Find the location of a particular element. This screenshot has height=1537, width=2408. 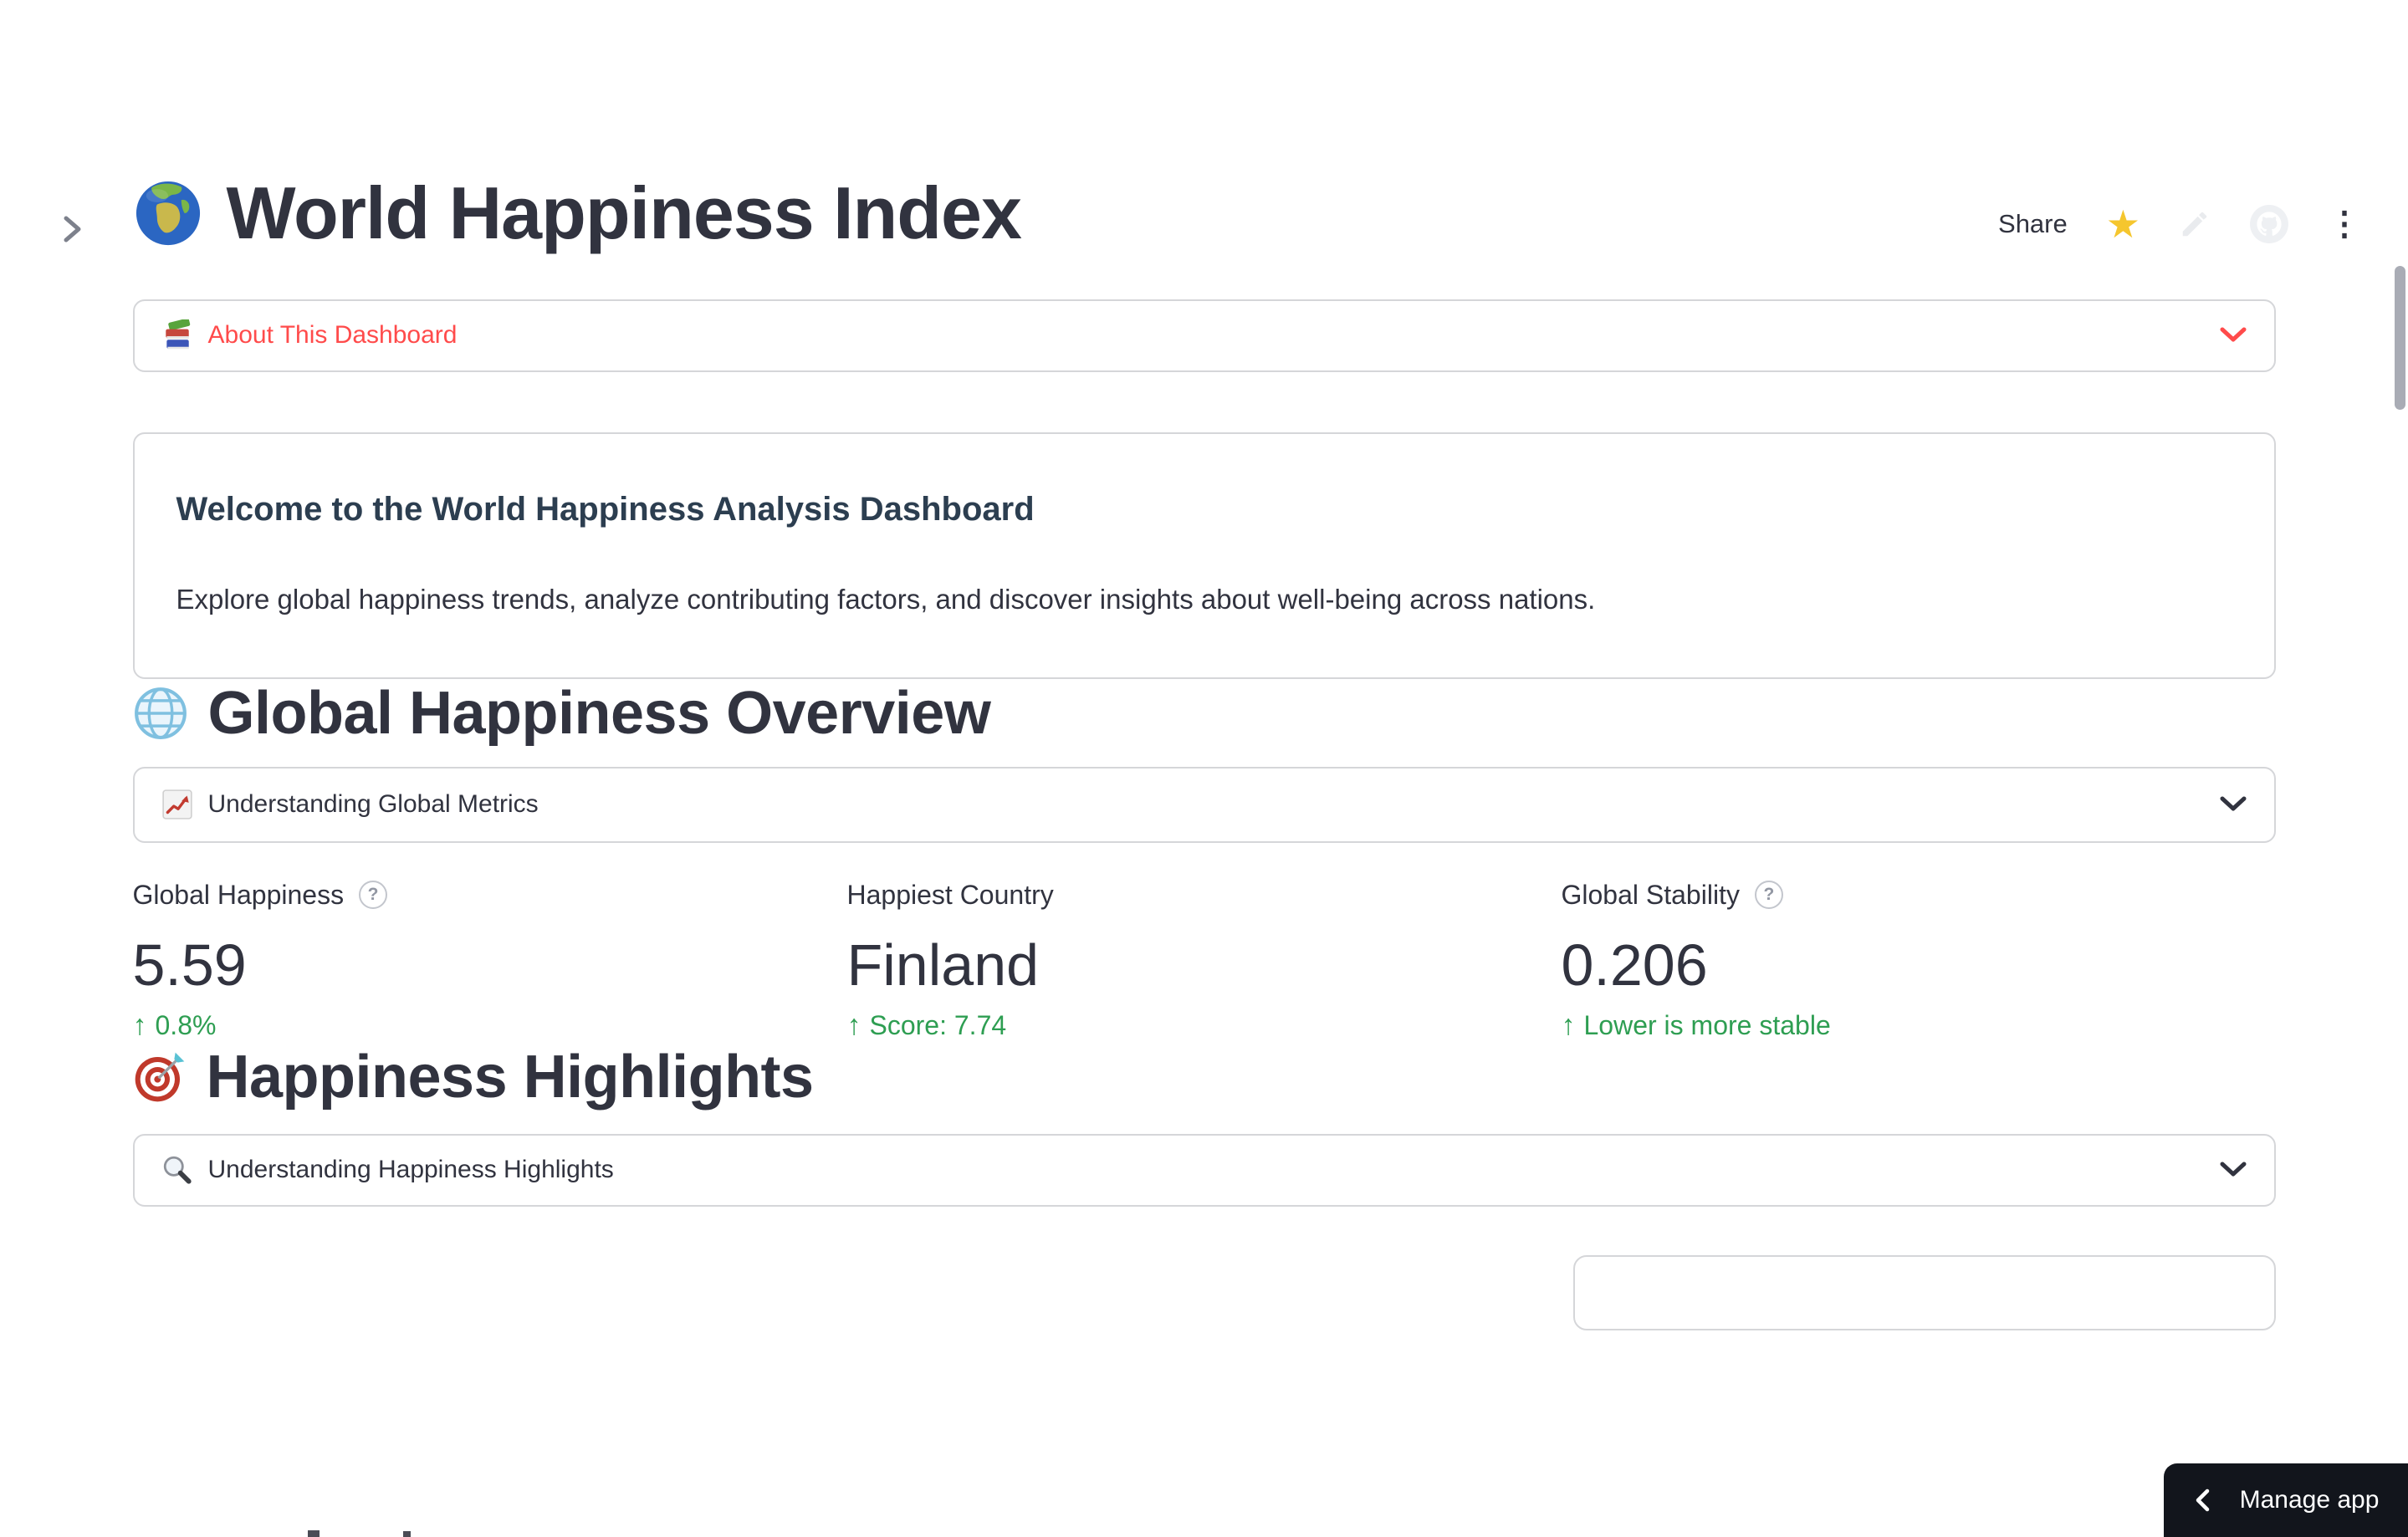

metric-label: Happiest Country is located at coordinates (1204, 896).